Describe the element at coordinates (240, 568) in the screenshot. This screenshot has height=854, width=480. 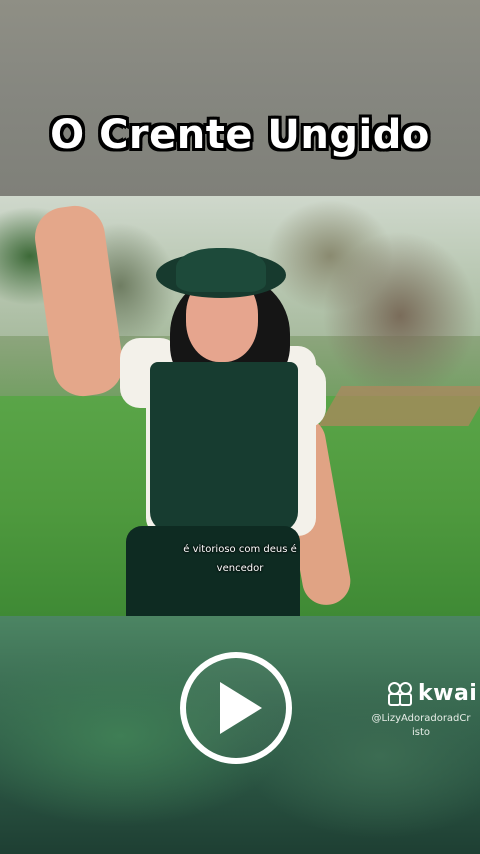
I see `subtitle-line-2: vencedor` at that location.